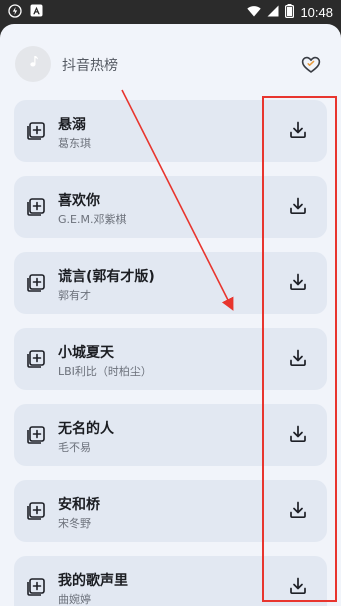 This screenshot has width=341, height=606. Describe the element at coordinates (25, 12) in the screenshot. I see `status-left-icons` at that location.